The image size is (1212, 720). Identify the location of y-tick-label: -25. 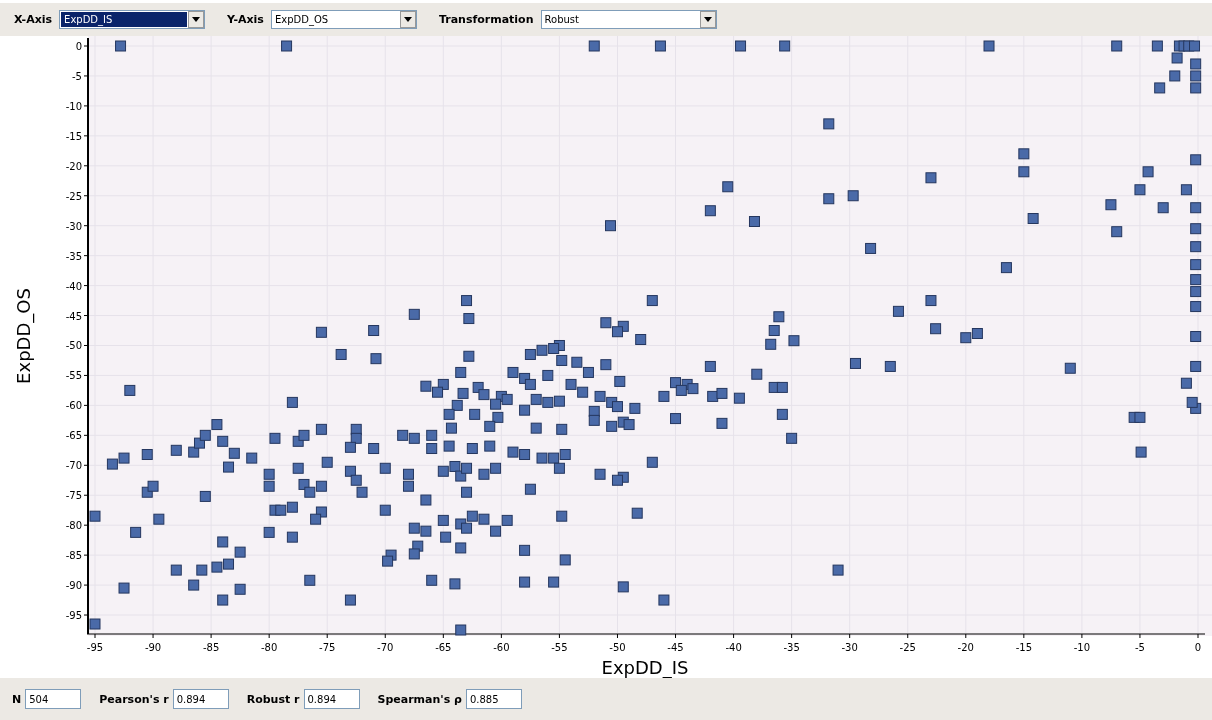
(73, 196).